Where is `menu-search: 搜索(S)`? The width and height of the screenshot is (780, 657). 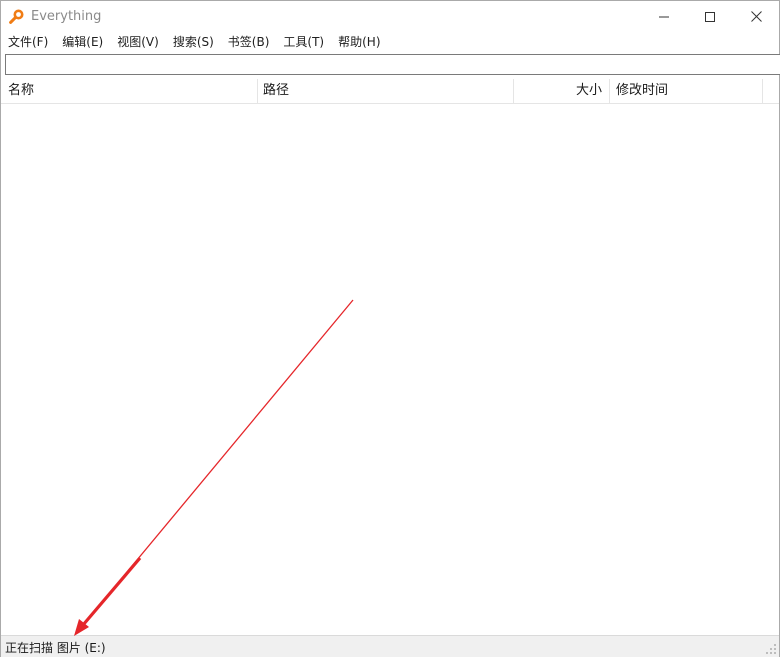
menu-search: 搜索(S) is located at coordinates (193, 42).